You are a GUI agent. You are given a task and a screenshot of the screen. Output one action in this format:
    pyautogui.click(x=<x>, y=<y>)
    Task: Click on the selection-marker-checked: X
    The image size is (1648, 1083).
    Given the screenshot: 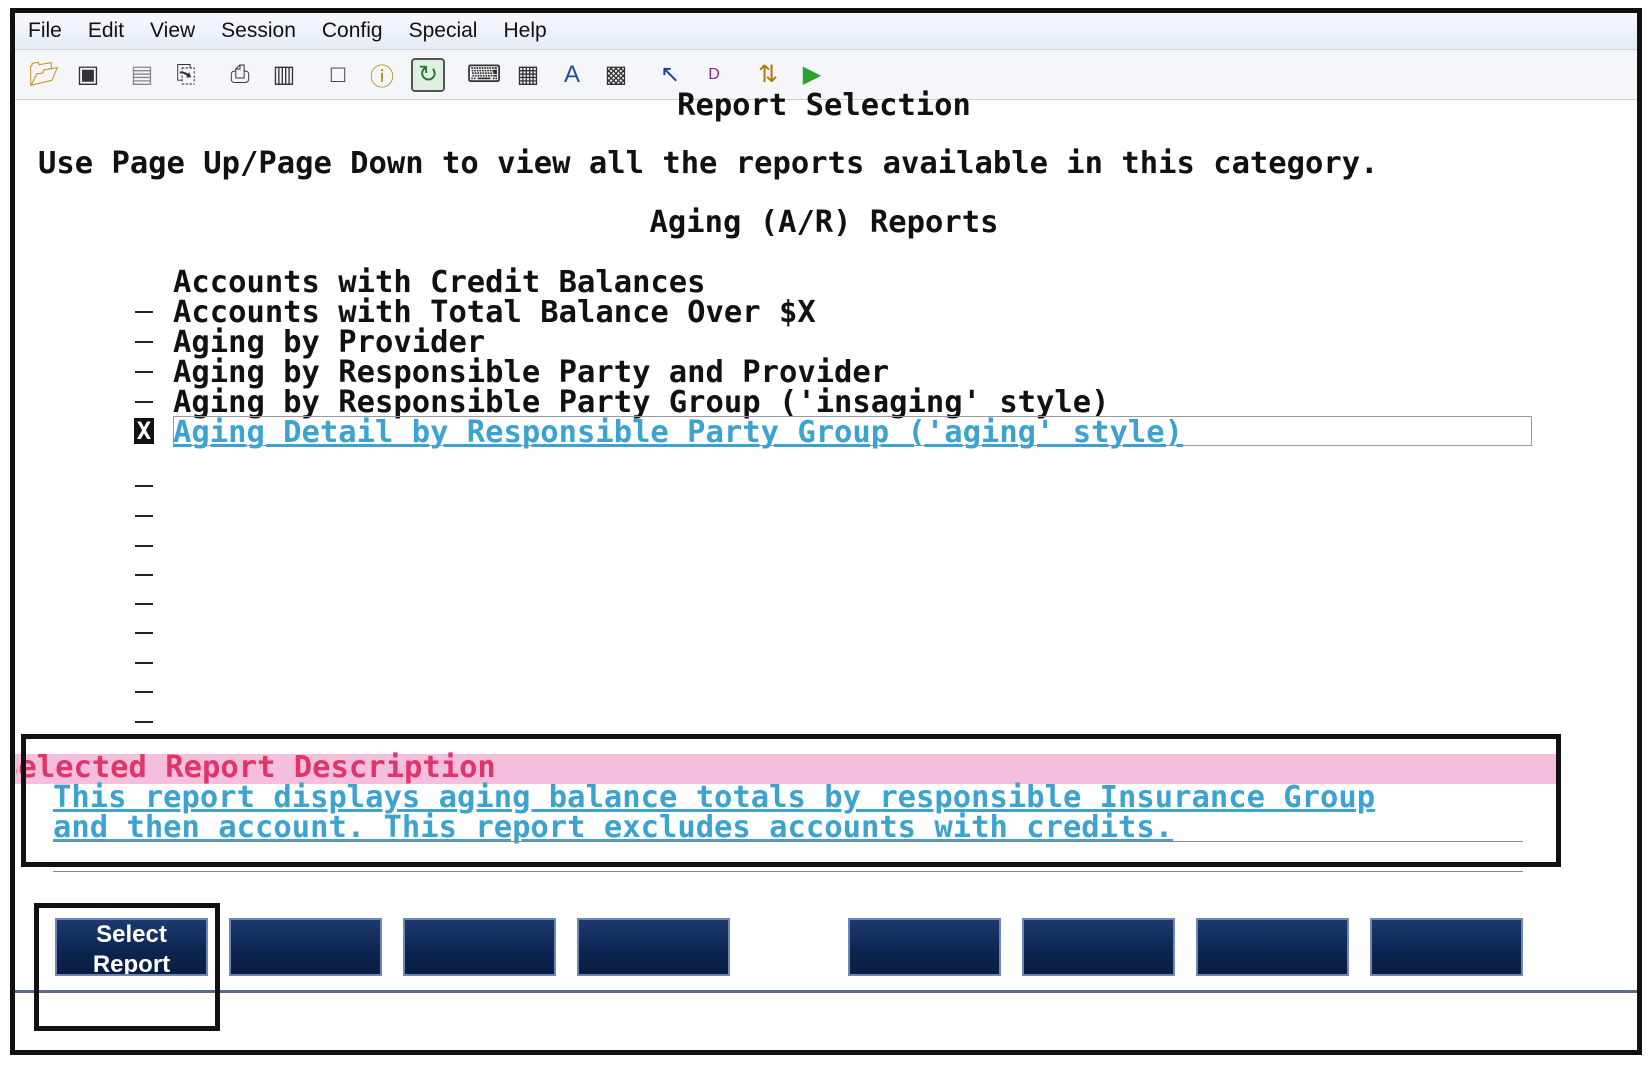 What is the action you would take?
    pyautogui.click(x=144, y=431)
    